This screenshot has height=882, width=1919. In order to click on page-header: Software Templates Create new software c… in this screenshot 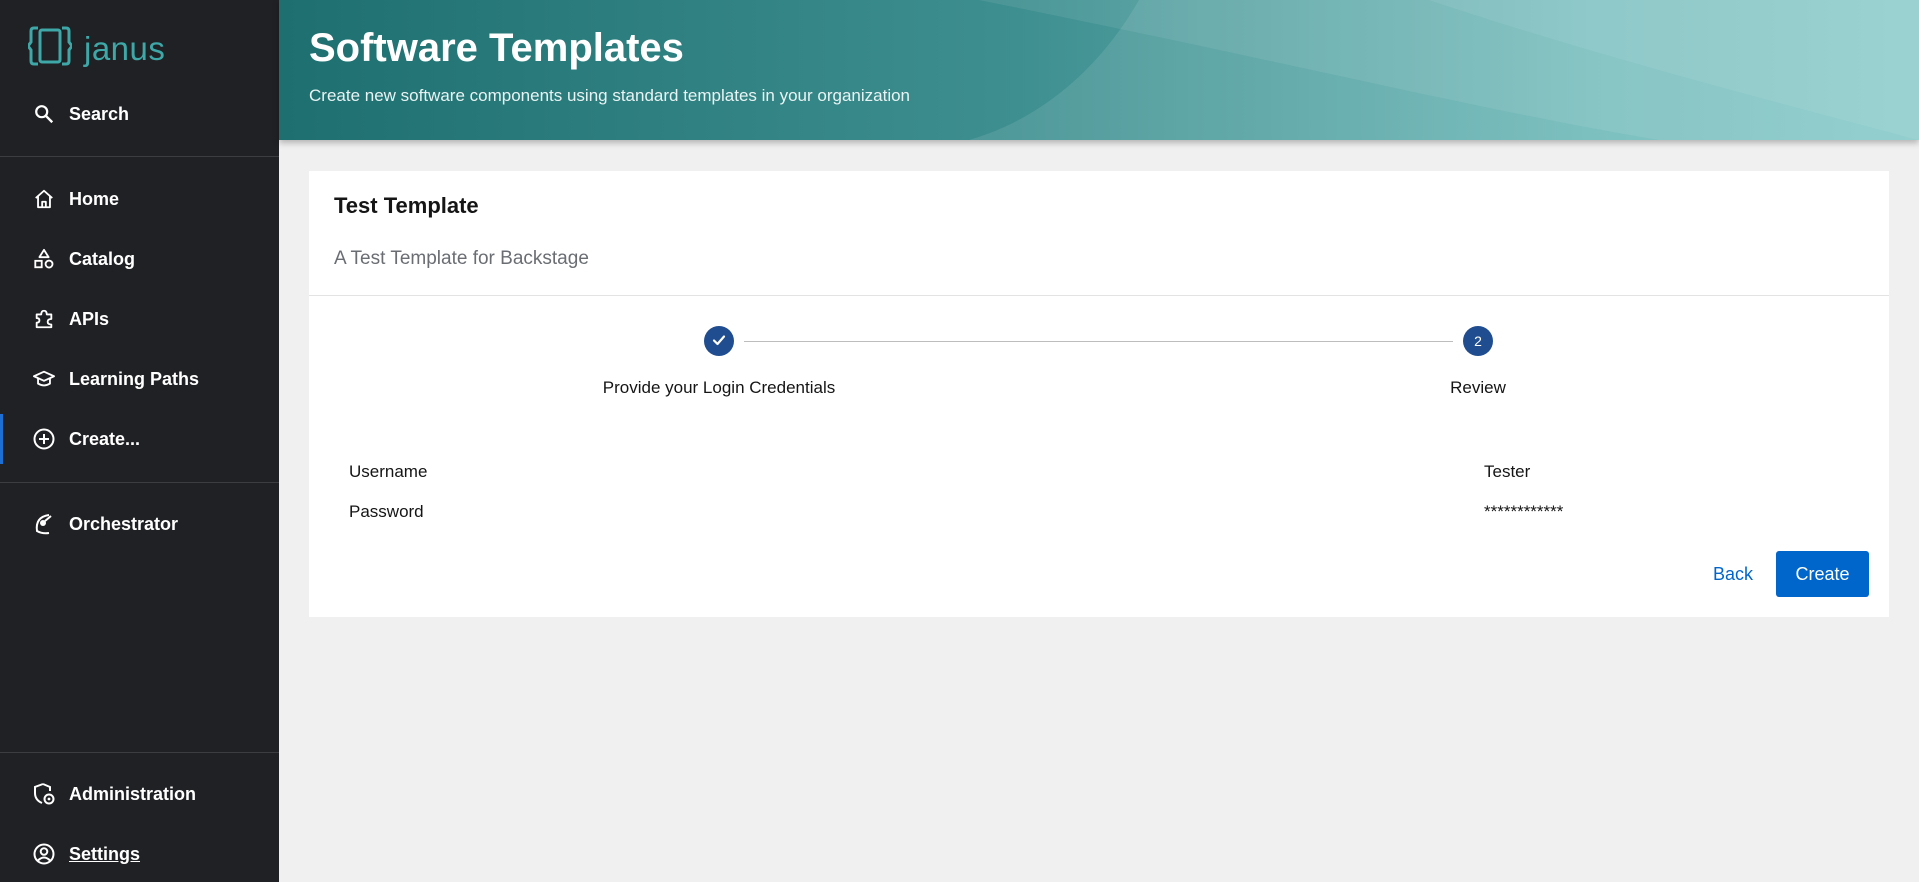, I will do `click(1099, 70)`.